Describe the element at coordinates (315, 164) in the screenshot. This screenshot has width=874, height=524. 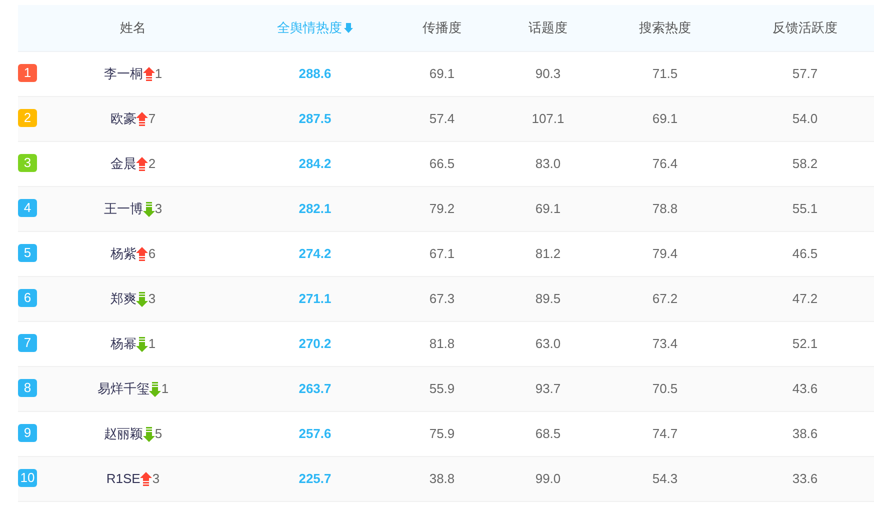
I see `table-cell: 284.2` at that location.